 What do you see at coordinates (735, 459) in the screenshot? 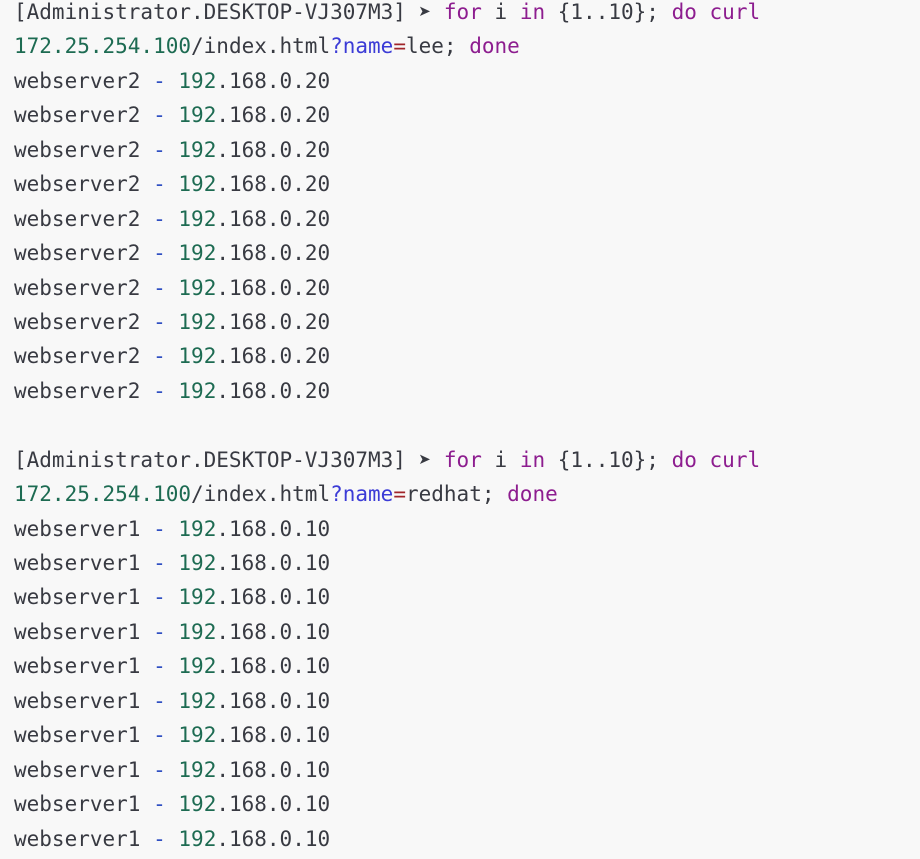
I see `command-curl: curl` at bounding box center [735, 459].